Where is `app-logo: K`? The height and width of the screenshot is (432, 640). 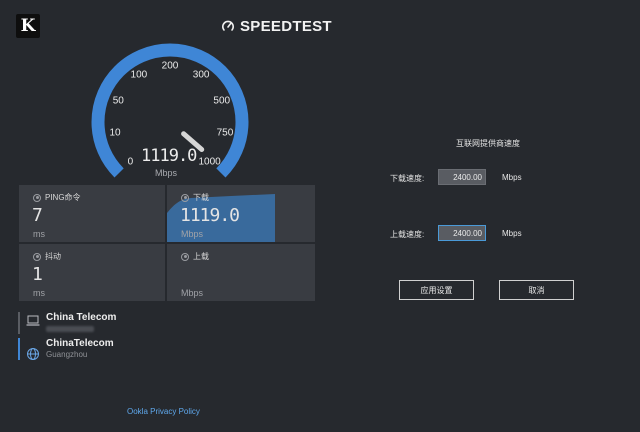 app-logo: K is located at coordinates (28, 26).